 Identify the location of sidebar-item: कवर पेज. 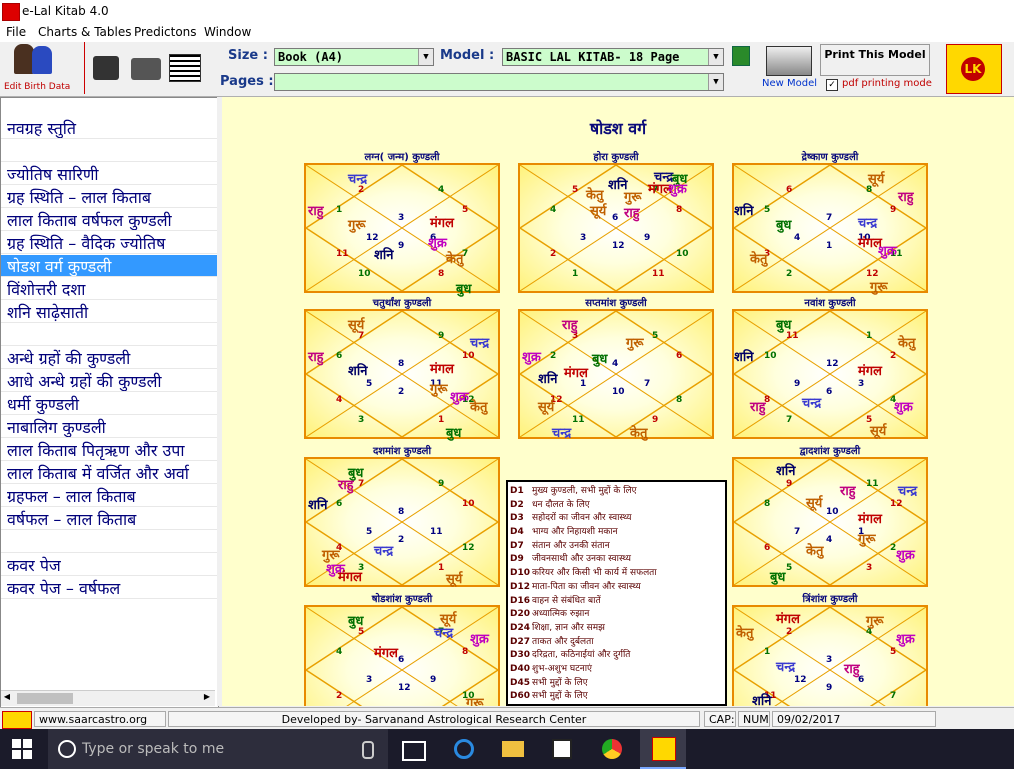
(109, 565).